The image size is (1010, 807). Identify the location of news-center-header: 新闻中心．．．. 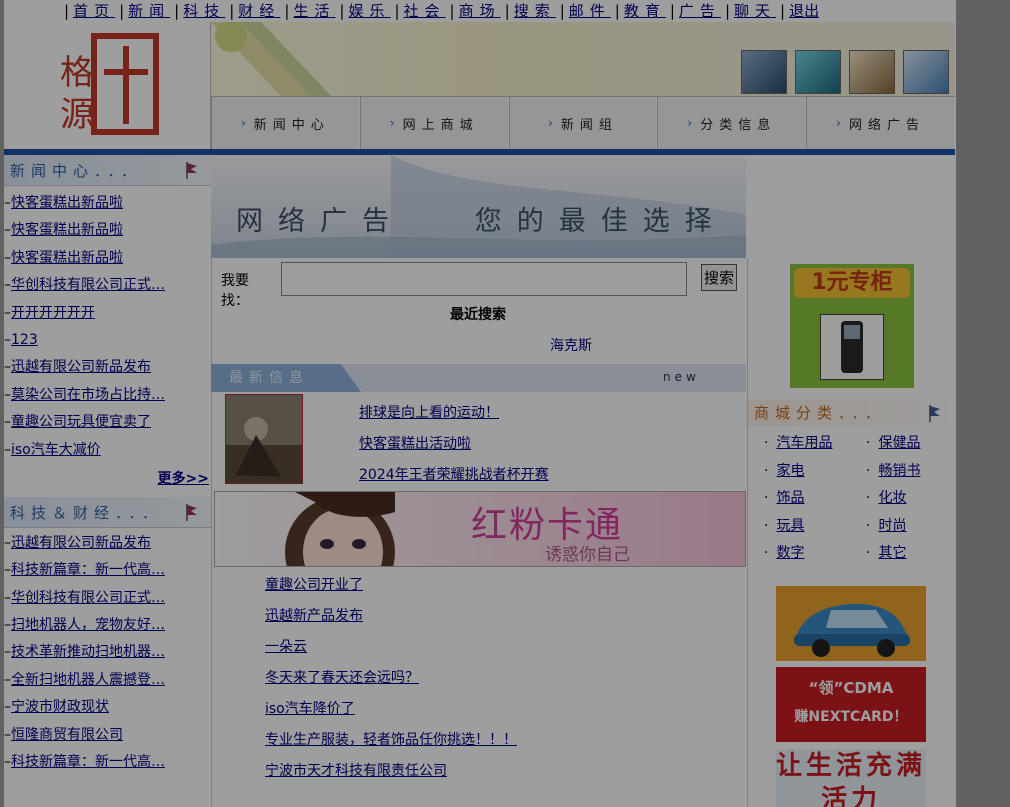
(107, 170).